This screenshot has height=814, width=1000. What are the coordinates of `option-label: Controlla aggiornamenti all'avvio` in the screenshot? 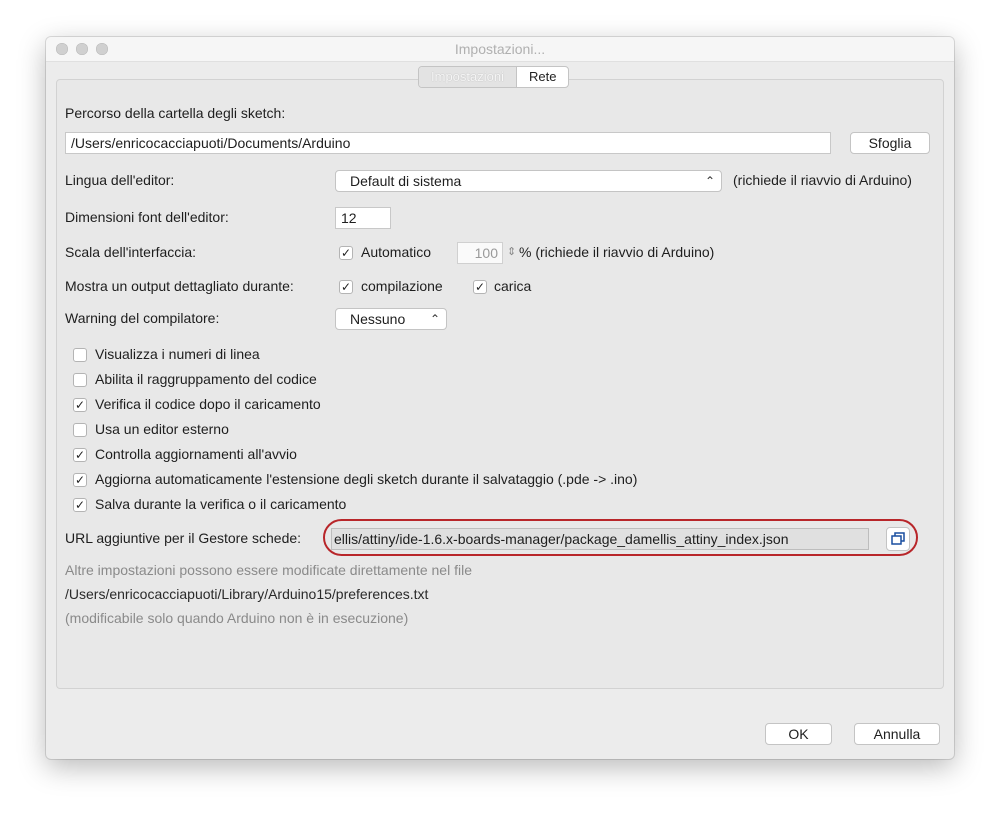 It's located at (196, 454).